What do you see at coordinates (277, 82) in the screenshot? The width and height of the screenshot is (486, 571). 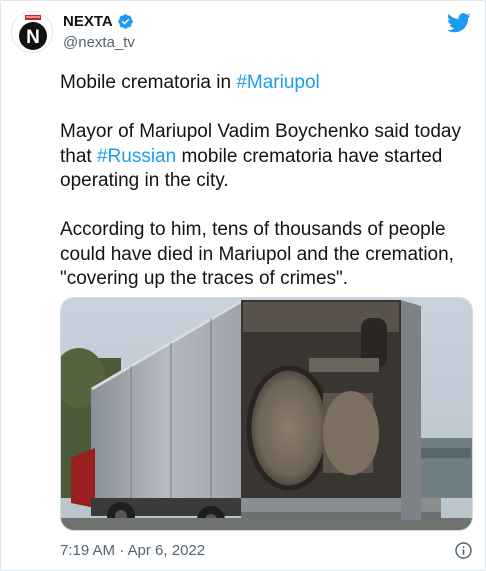 I see `hashtag-link: #Mariupol` at bounding box center [277, 82].